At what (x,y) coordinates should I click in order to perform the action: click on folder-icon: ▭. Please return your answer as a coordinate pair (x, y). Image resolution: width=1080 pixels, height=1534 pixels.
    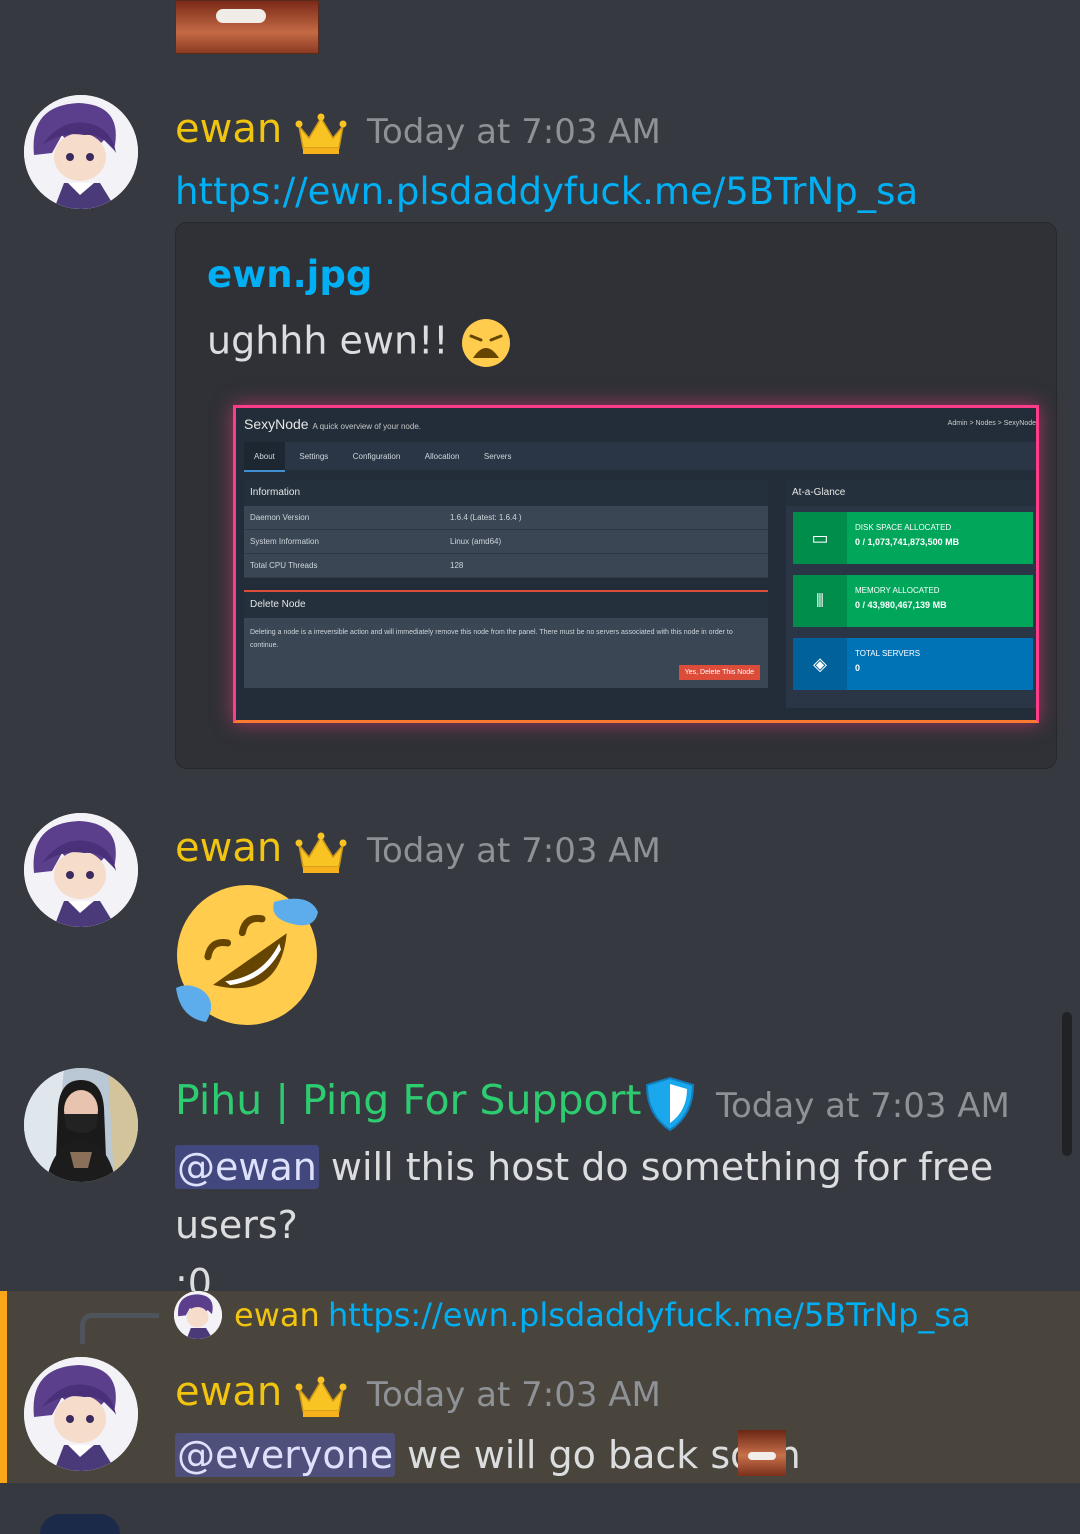
    Looking at the image, I should click on (820, 538).